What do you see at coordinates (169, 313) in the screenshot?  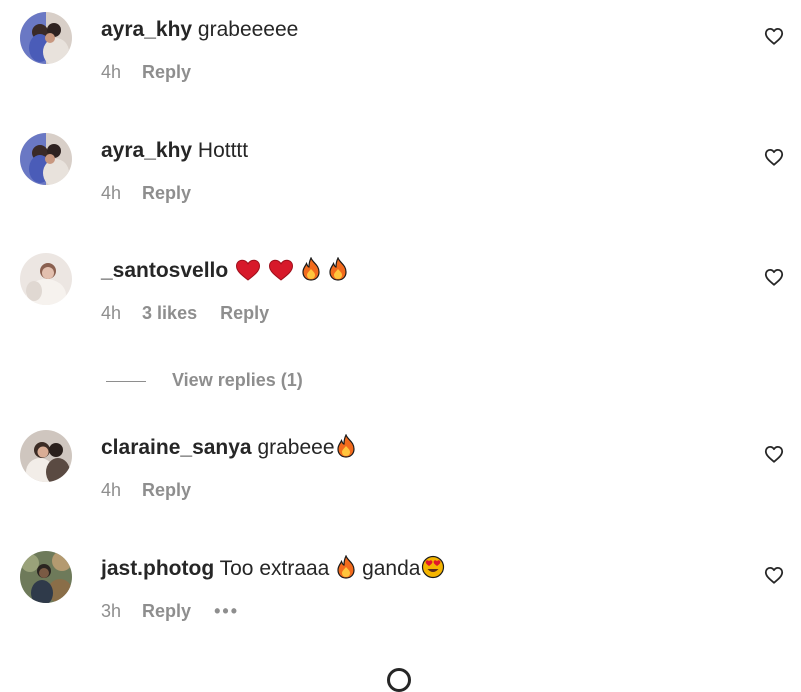 I see `likes-count: 3 likes` at bounding box center [169, 313].